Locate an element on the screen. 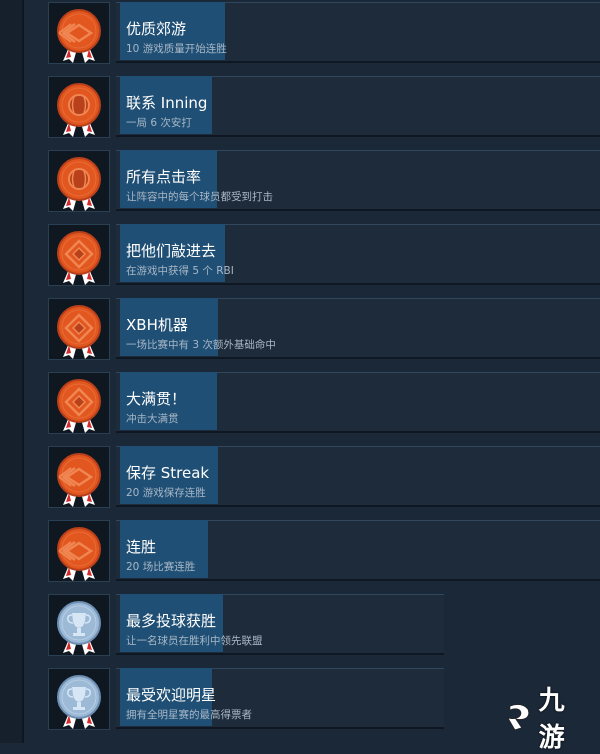  jiuyou-logo-icon is located at coordinates (518, 717).